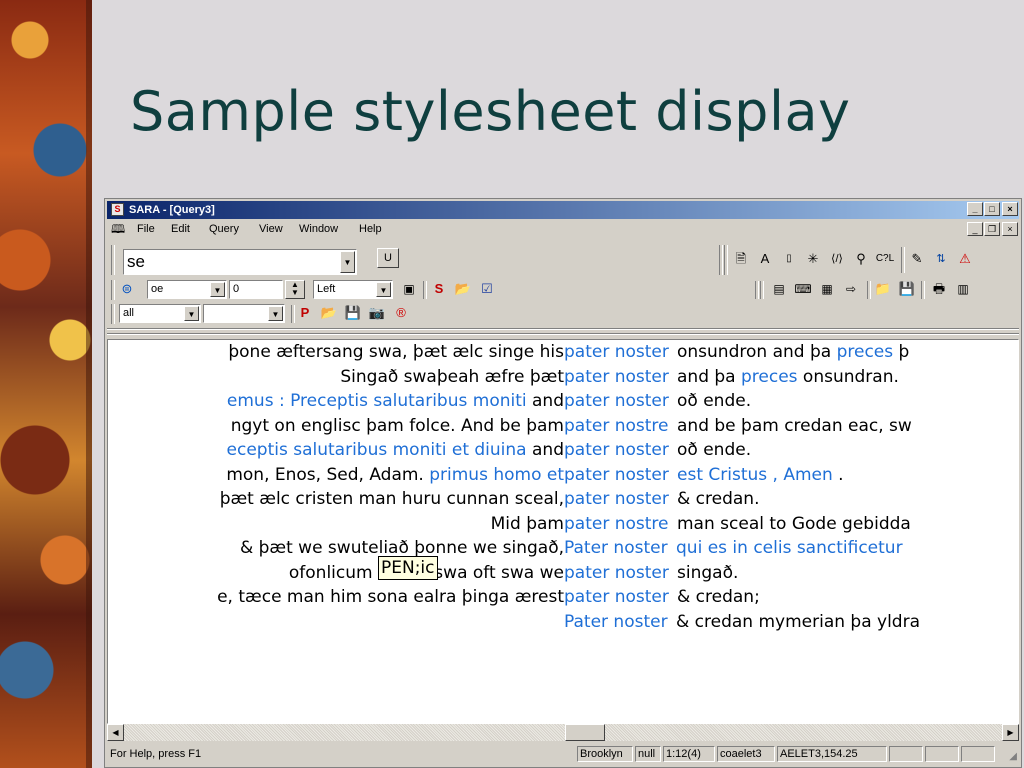 This screenshot has height=768, width=1024. I want to click on asterisk-icon: ✳, so click(813, 259).